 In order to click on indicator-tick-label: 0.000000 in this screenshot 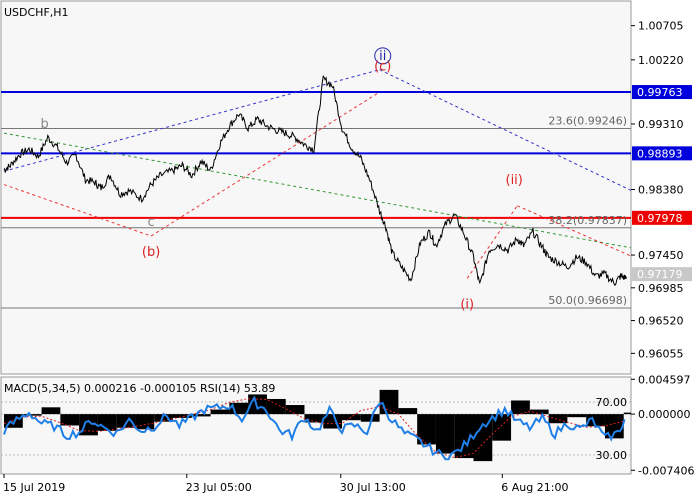, I will do `click(664, 414)`.